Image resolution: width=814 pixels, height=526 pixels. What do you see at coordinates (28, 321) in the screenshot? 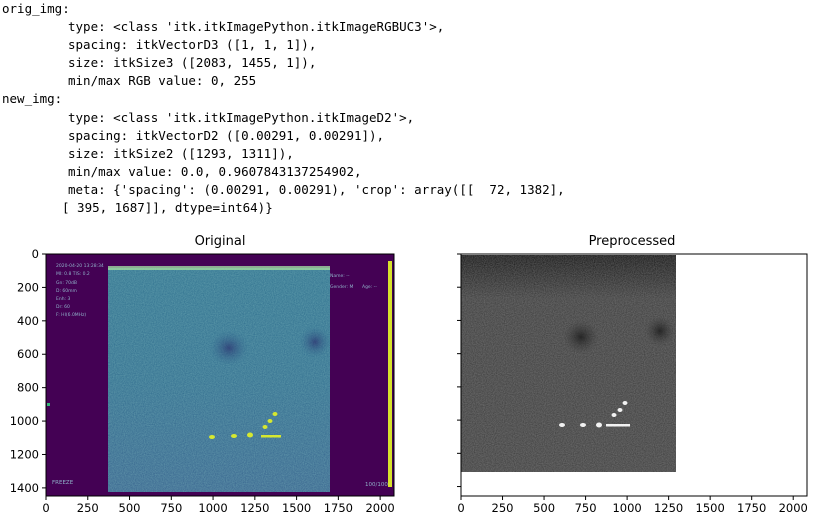
I see `y-tick-label: 400` at bounding box center [28, 321].